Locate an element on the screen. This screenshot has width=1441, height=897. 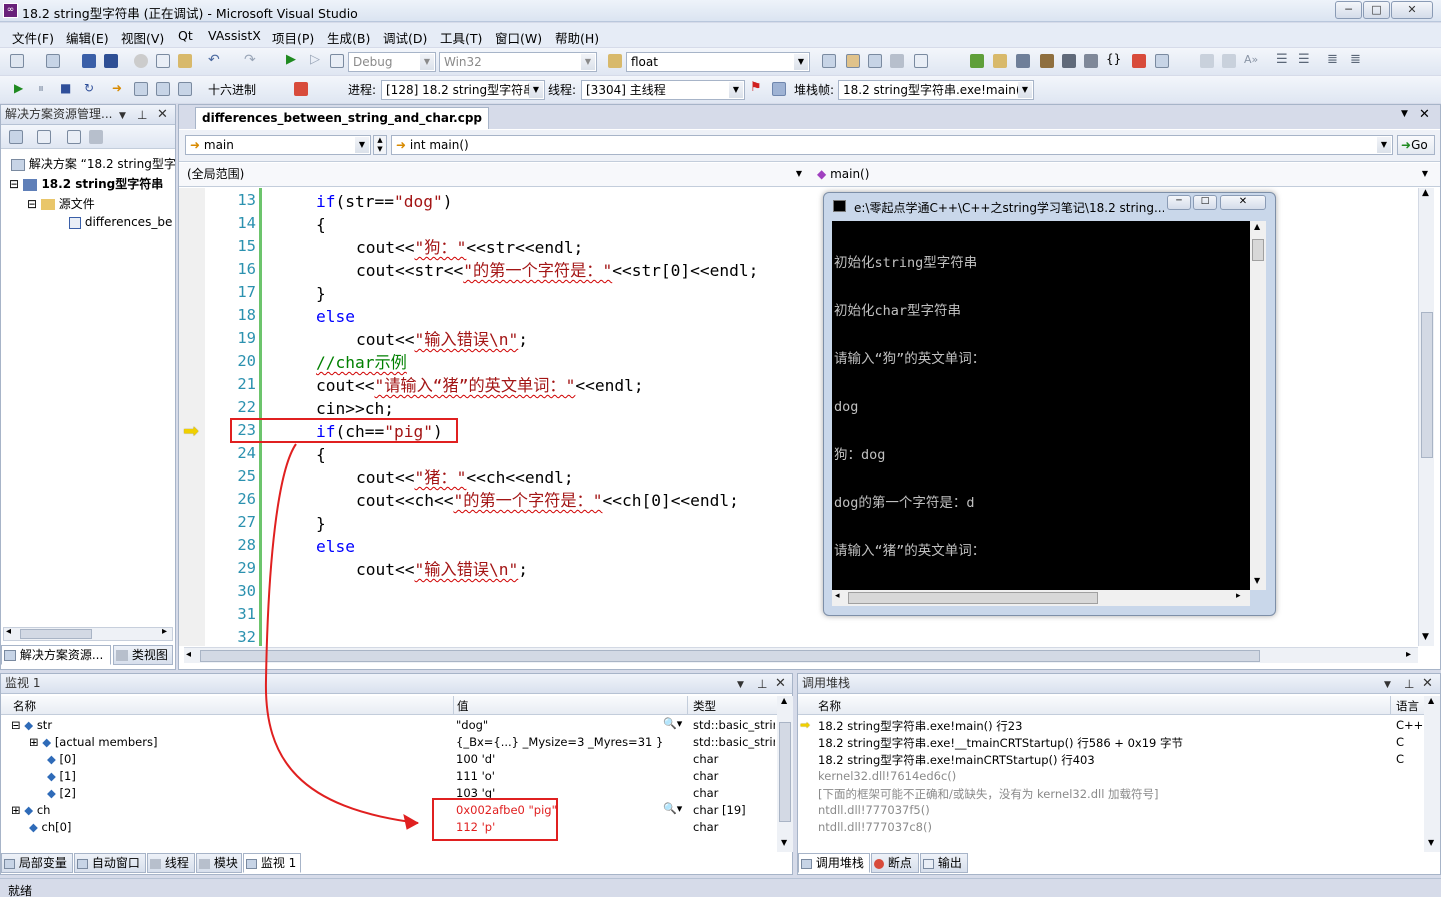
annotation-arrow is located at coordinates (342, 636).